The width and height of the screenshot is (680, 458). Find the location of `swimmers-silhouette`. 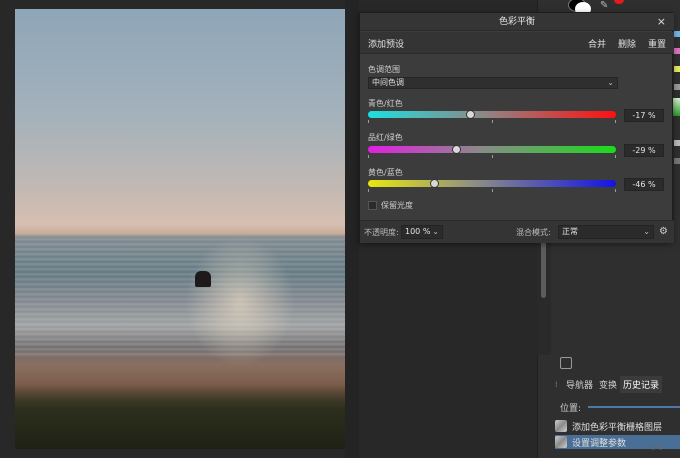

swimmers-silhouette is located at coordinates (203, 279).